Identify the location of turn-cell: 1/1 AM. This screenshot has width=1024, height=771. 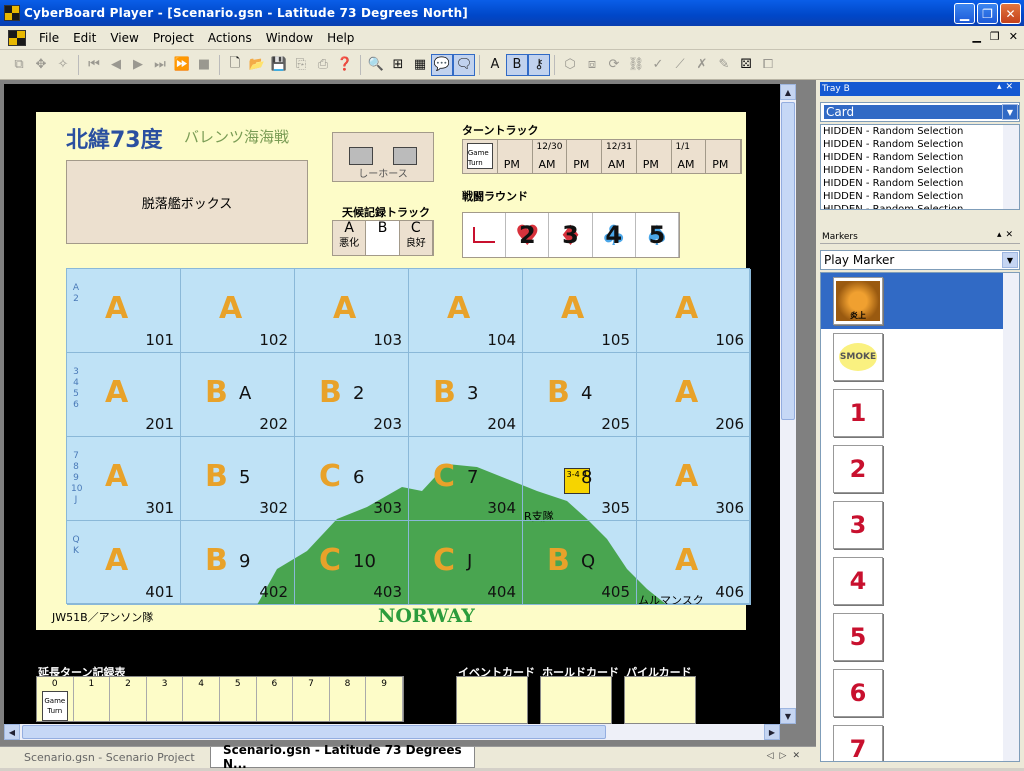
(689, 156).